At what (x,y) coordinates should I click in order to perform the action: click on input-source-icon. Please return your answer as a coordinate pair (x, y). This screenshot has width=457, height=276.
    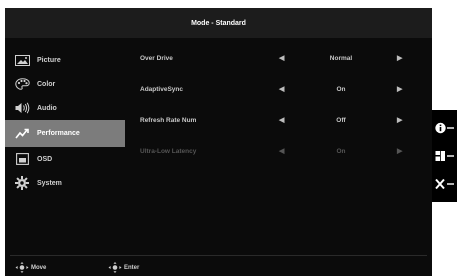
    Looking at the image, I should click on (444, 156).